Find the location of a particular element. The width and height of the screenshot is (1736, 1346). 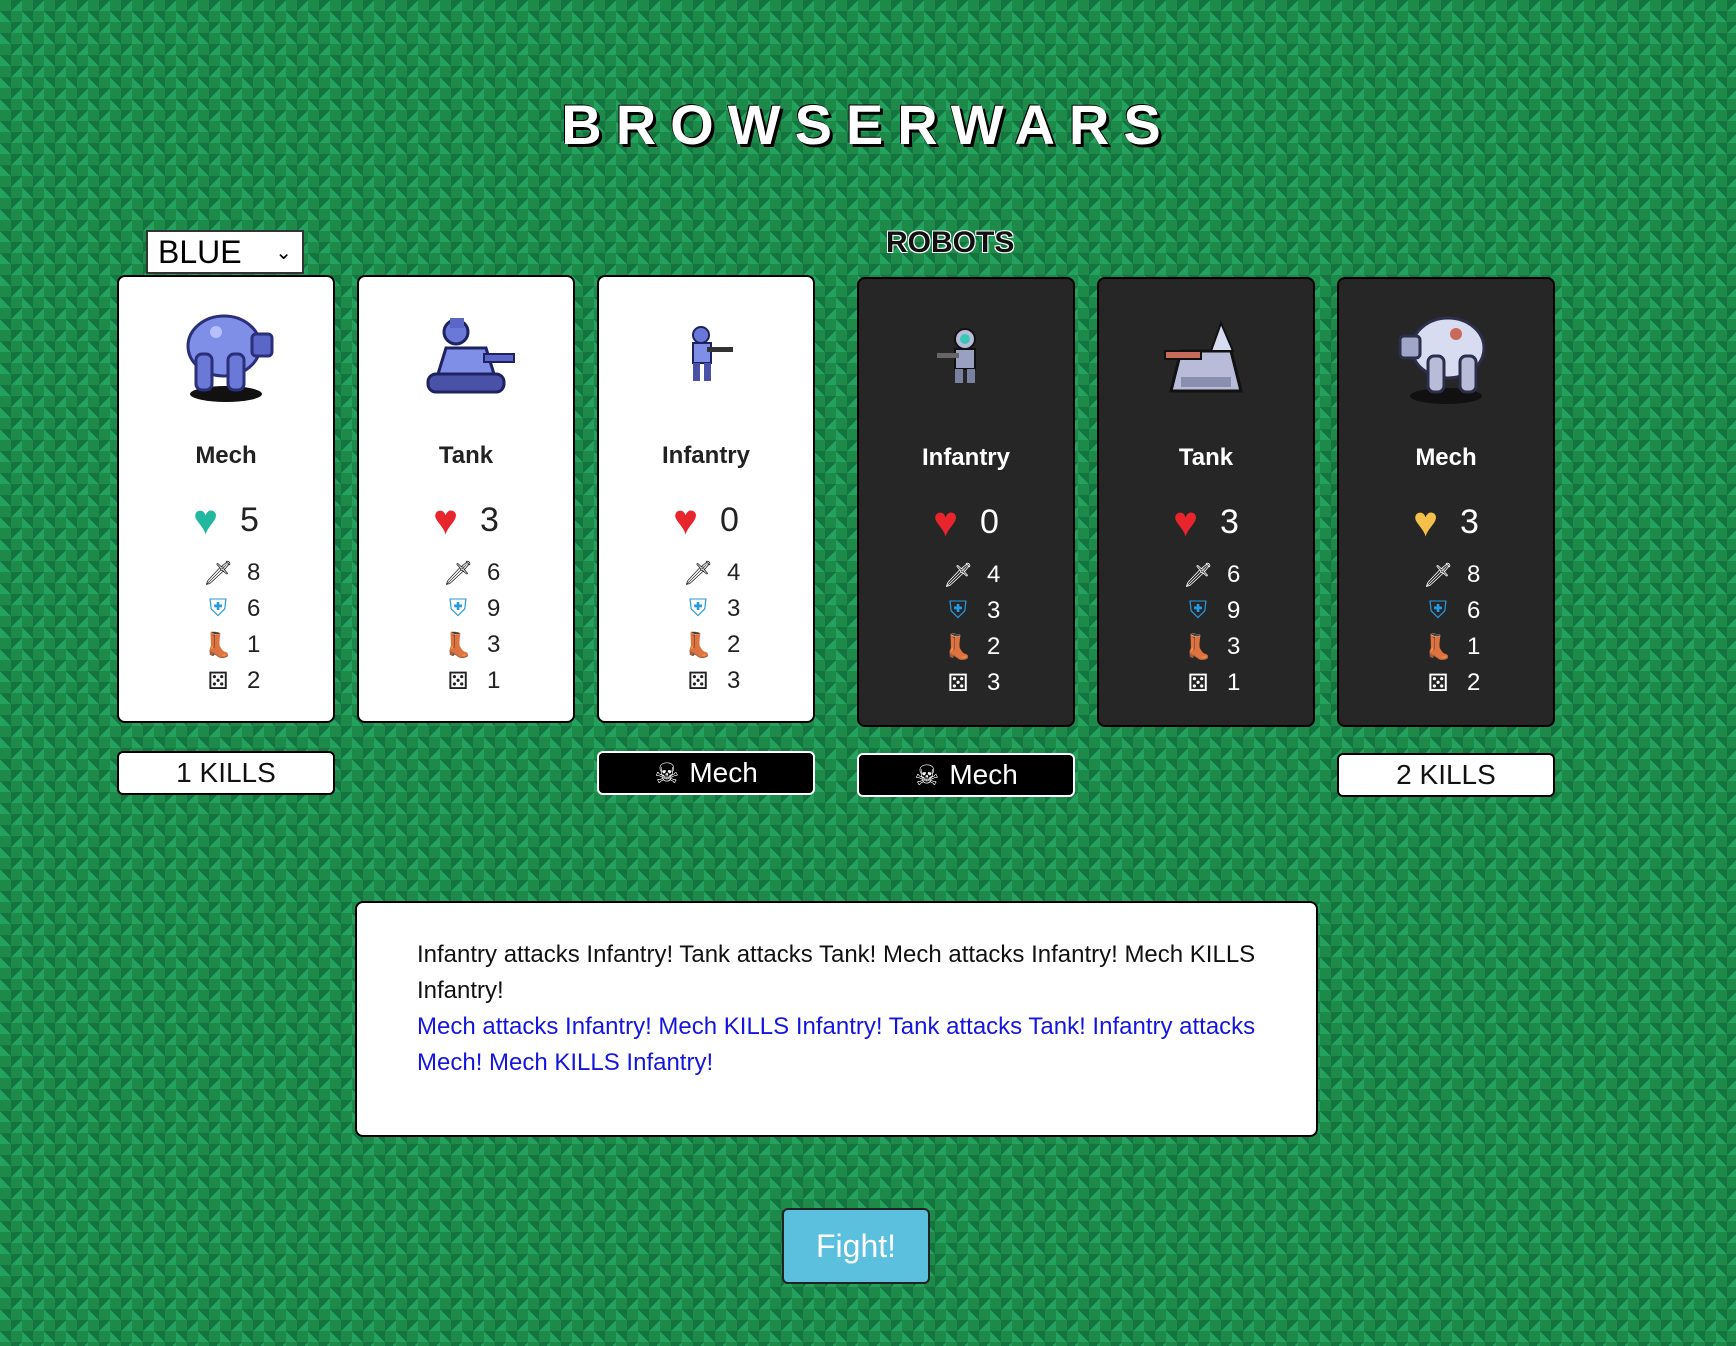

unit-hp: ♥ 5 is located at coordinates (226, 520).